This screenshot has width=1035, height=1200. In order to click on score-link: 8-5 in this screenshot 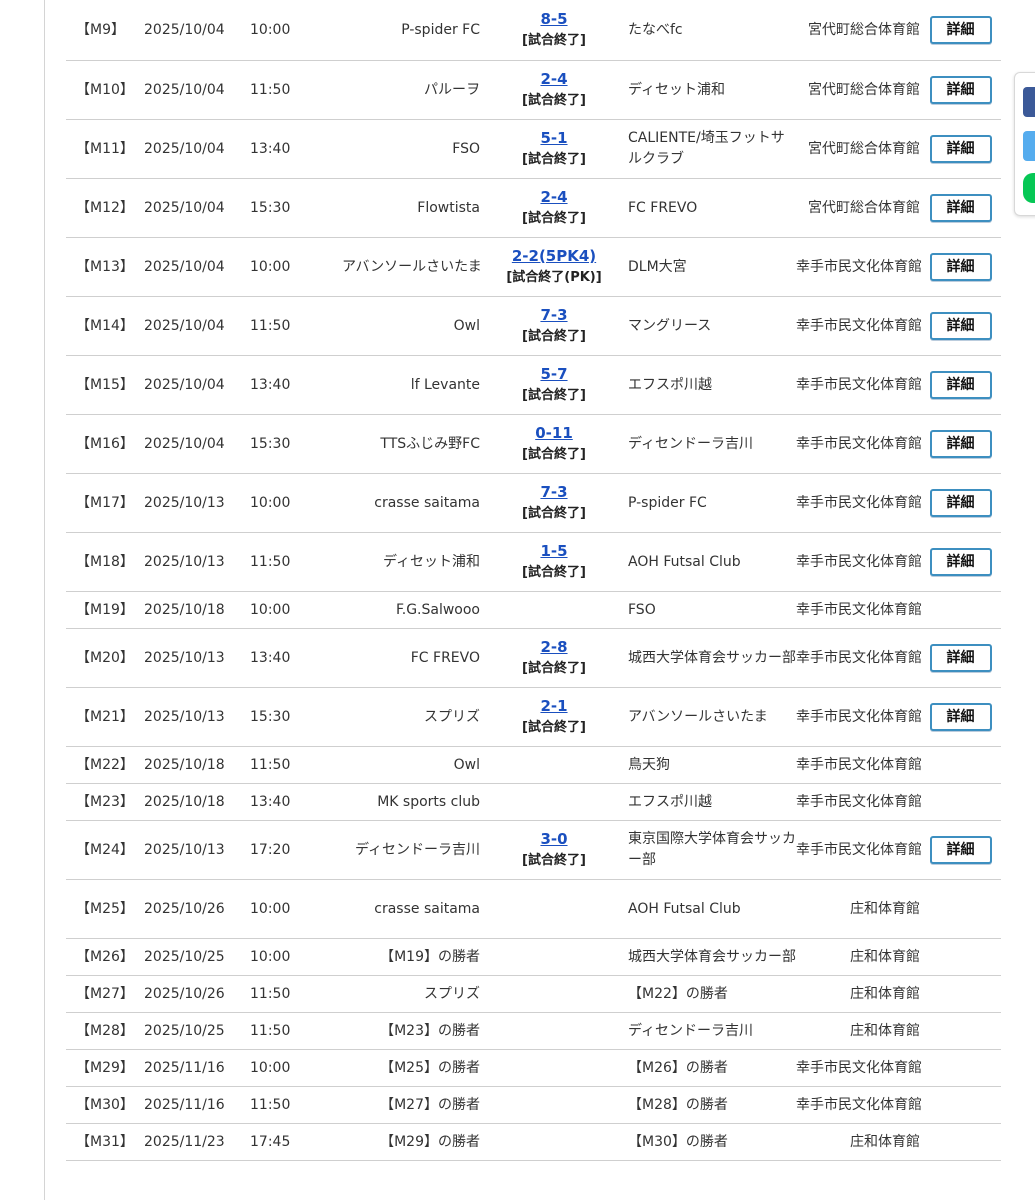, I will do `click(554, 19)`.